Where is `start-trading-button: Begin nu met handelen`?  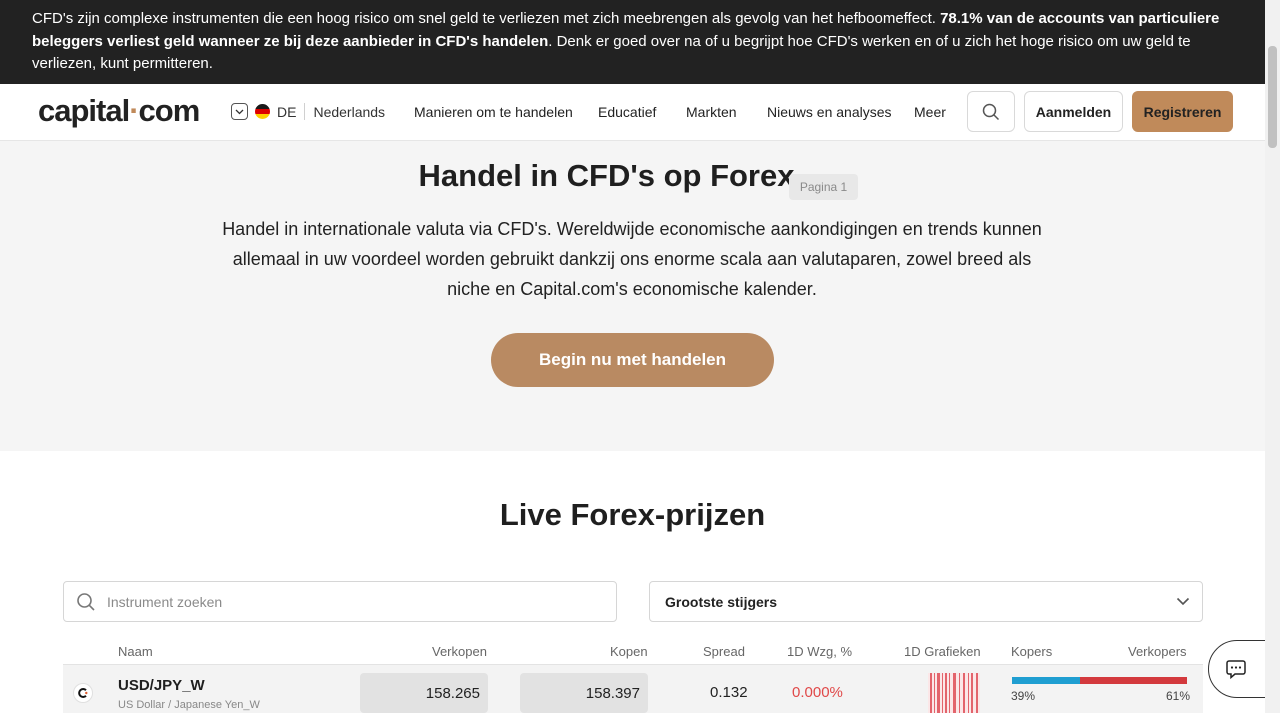 start-trading-button: Begin nu met handelen is located at coordinates (632, 360).